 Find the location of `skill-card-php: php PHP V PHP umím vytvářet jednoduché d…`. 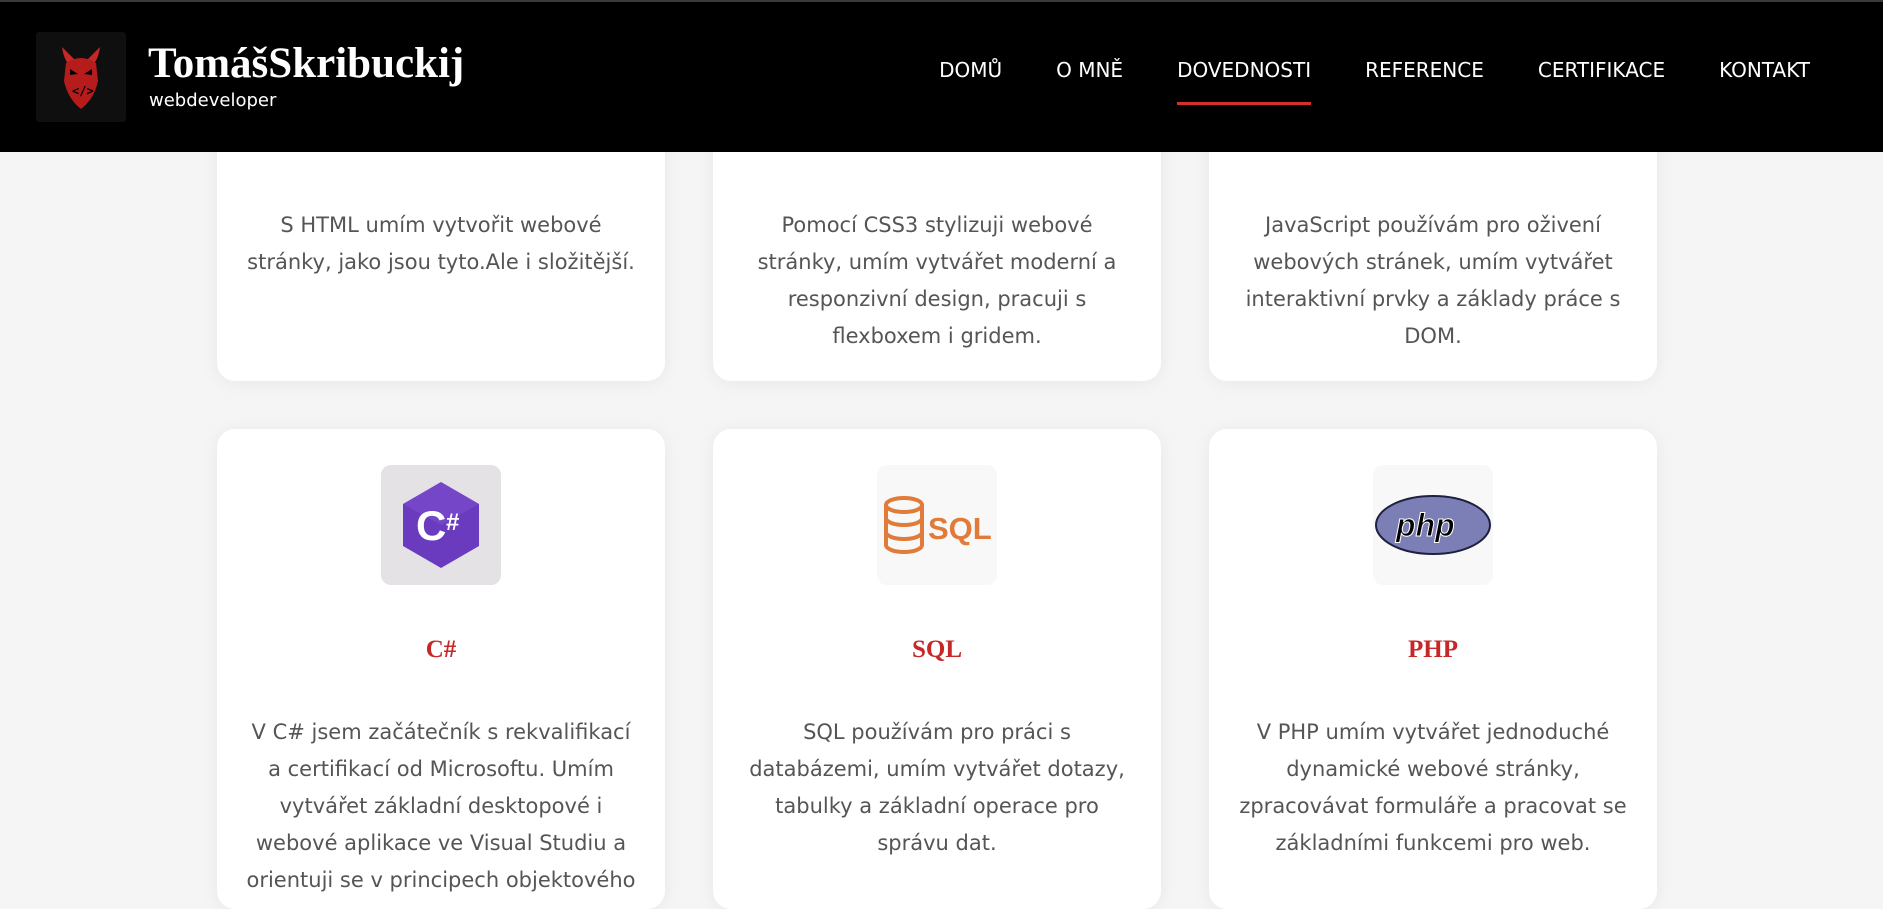

skill-card-php: php PHP V PHP umím vytvářet jednoduché d… is located at coordinates (1433, 669).